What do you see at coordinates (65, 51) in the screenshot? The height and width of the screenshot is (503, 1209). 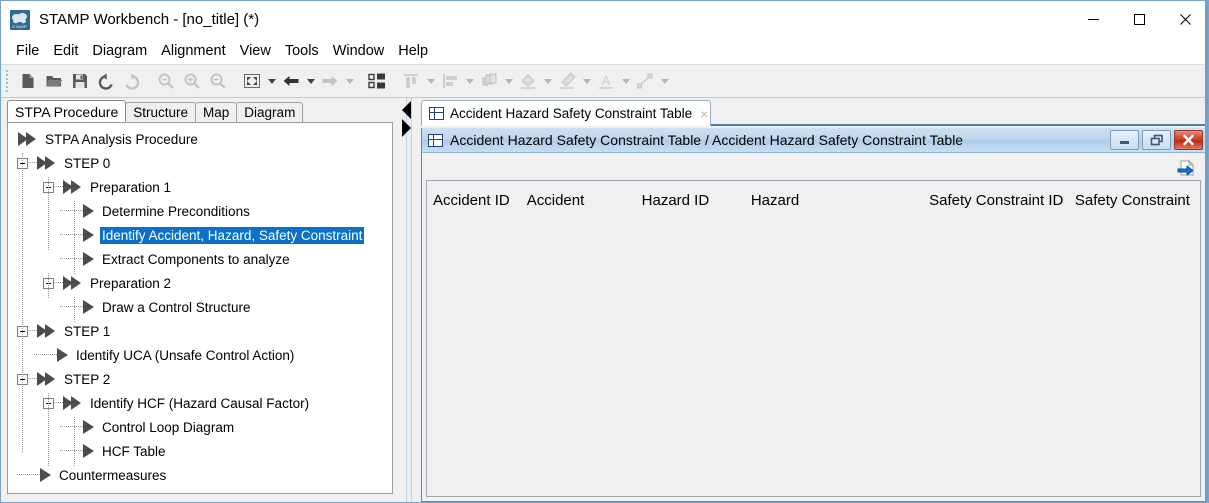 I see `menu-edit: Edit` at bounding box center [65, 51].